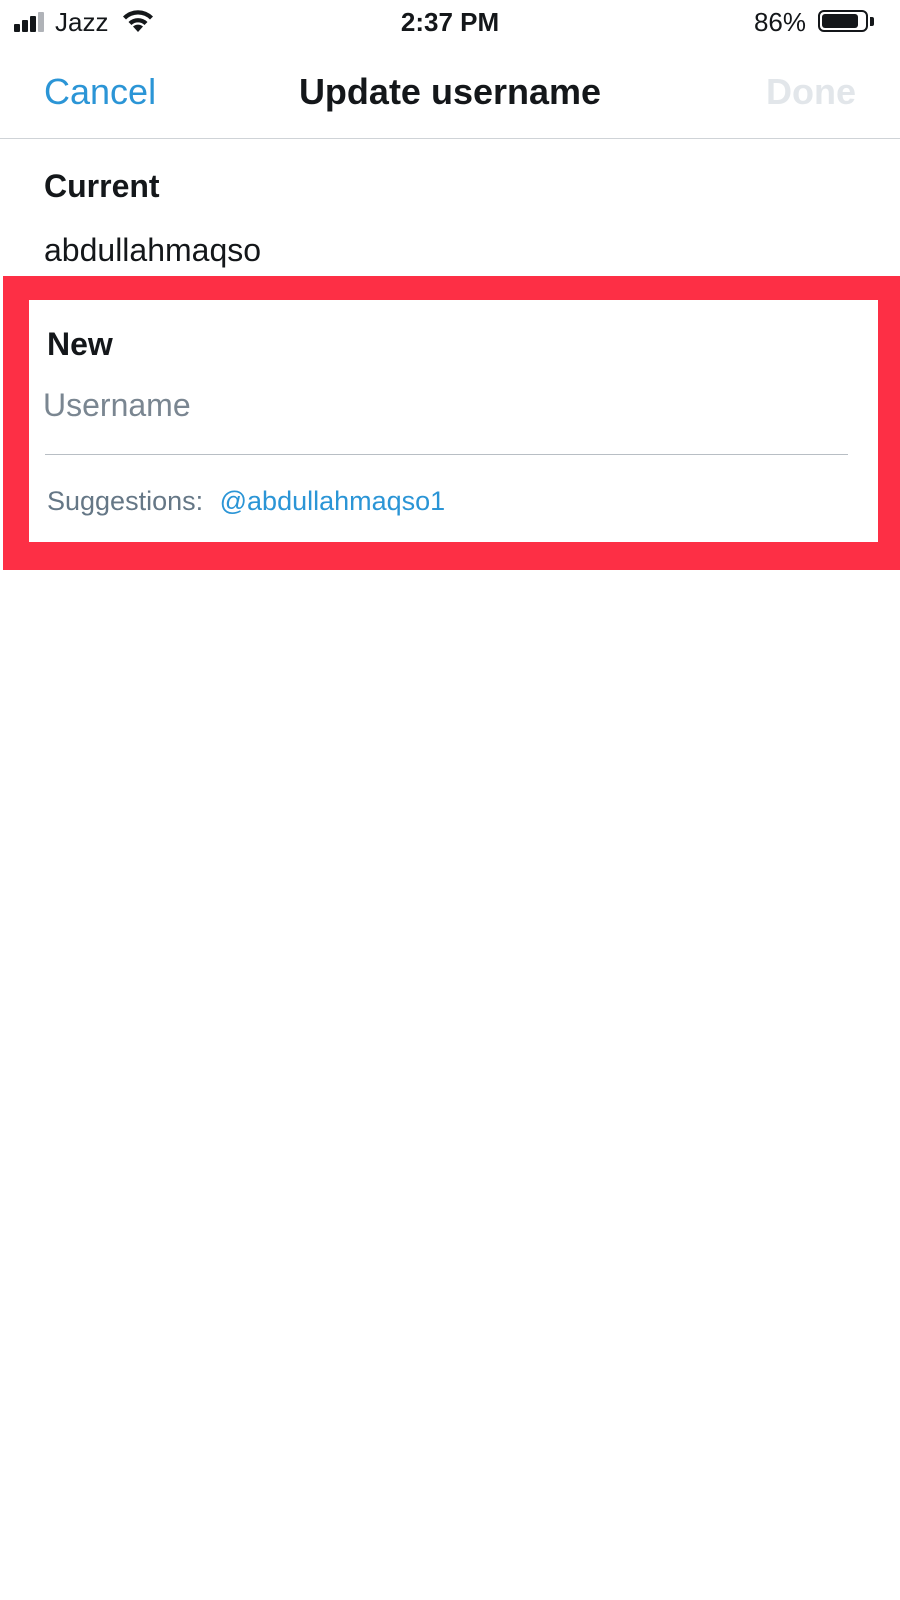 Image resolution: width=900 pixels, height=1600 pixels. I want to click on battery-level-fill, so click(840, 21).